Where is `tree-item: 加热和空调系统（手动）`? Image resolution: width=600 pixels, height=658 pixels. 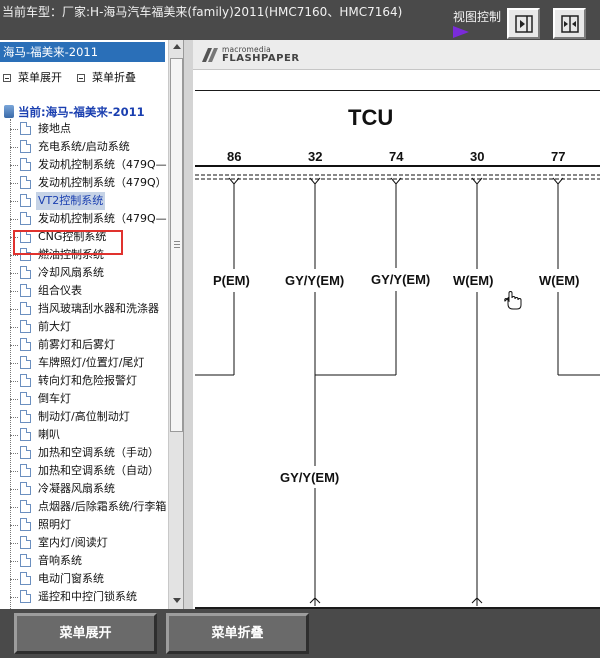 tree-item: 加热和空调系统（手动） is located at coordinates (90, 453).